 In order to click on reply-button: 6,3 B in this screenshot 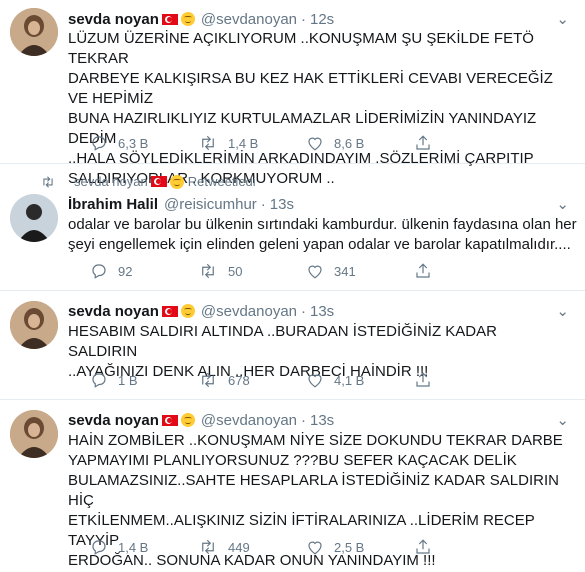, I will do `click(144, 143)`.